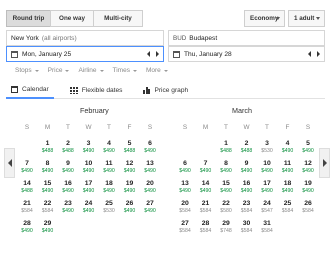 The width and height of the screenshot is (335, 254). Describe the element at coordinates (324, 163) in the screenshot. I see `next-month-button` at that location.